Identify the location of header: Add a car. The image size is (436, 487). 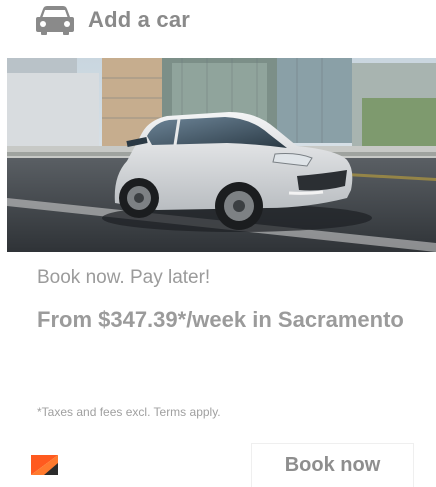
(113, 20).